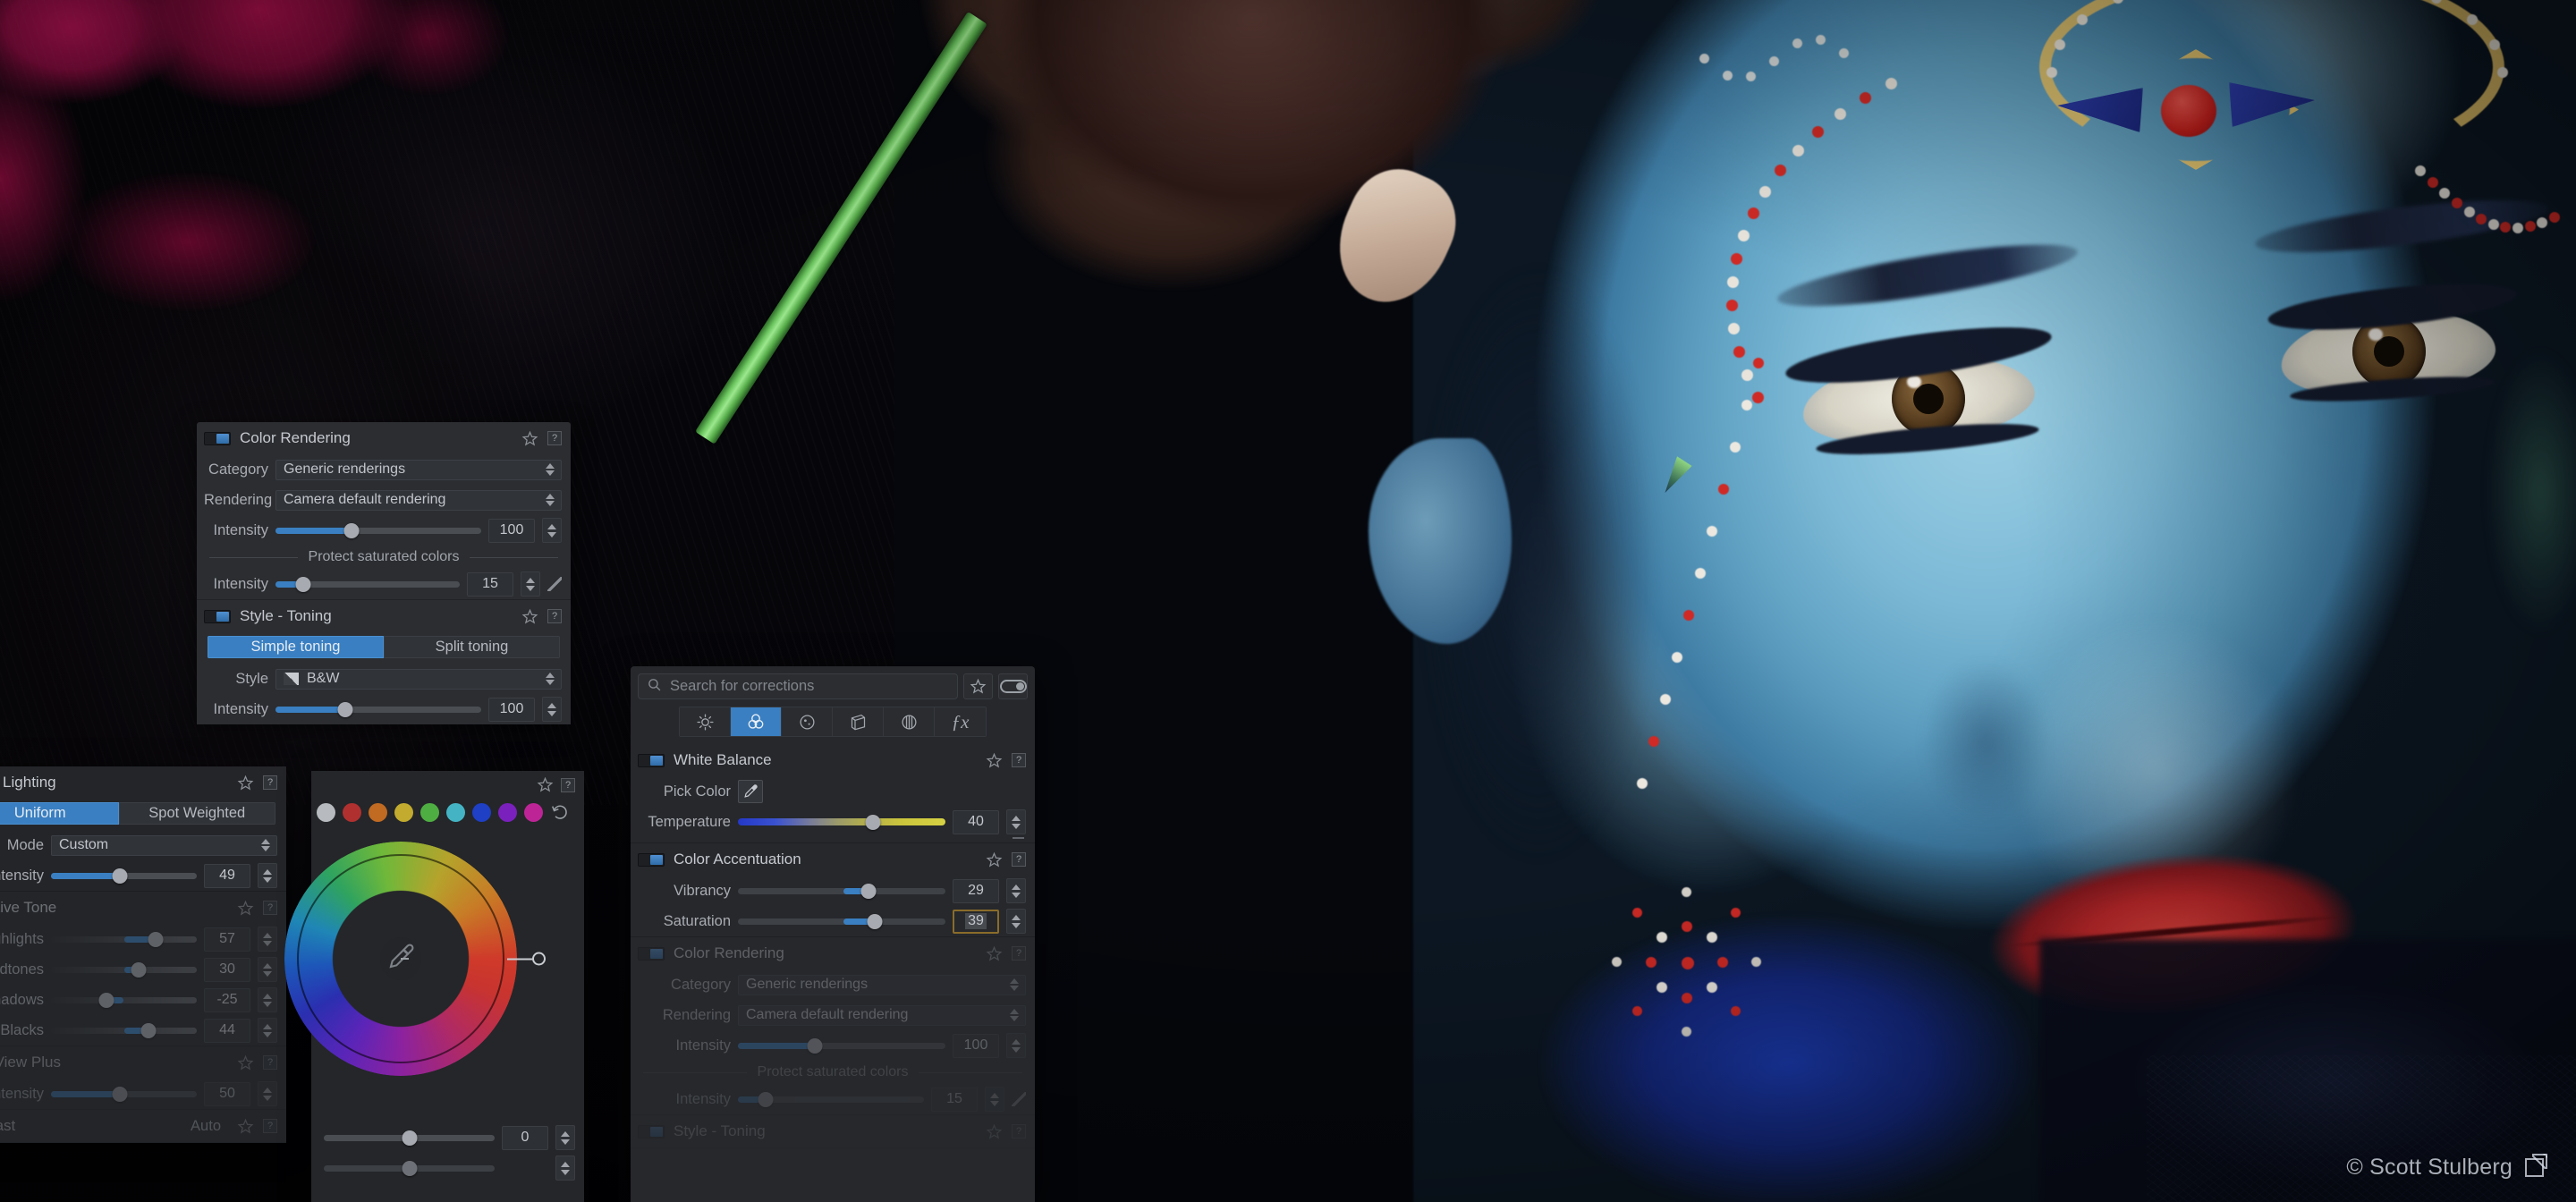 The image size is (2576, 1202). What do you see at coordinates (798, 686) in the screenshot?
I see `search-input: Search for corrections` at bounding box center [798, 686].